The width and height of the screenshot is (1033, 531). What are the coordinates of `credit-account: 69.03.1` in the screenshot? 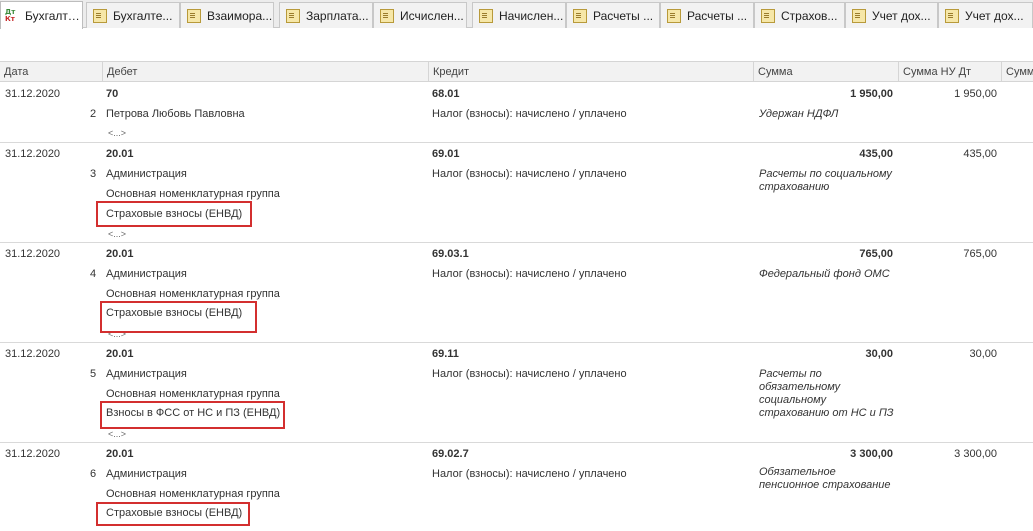 It's located at (450, 254).